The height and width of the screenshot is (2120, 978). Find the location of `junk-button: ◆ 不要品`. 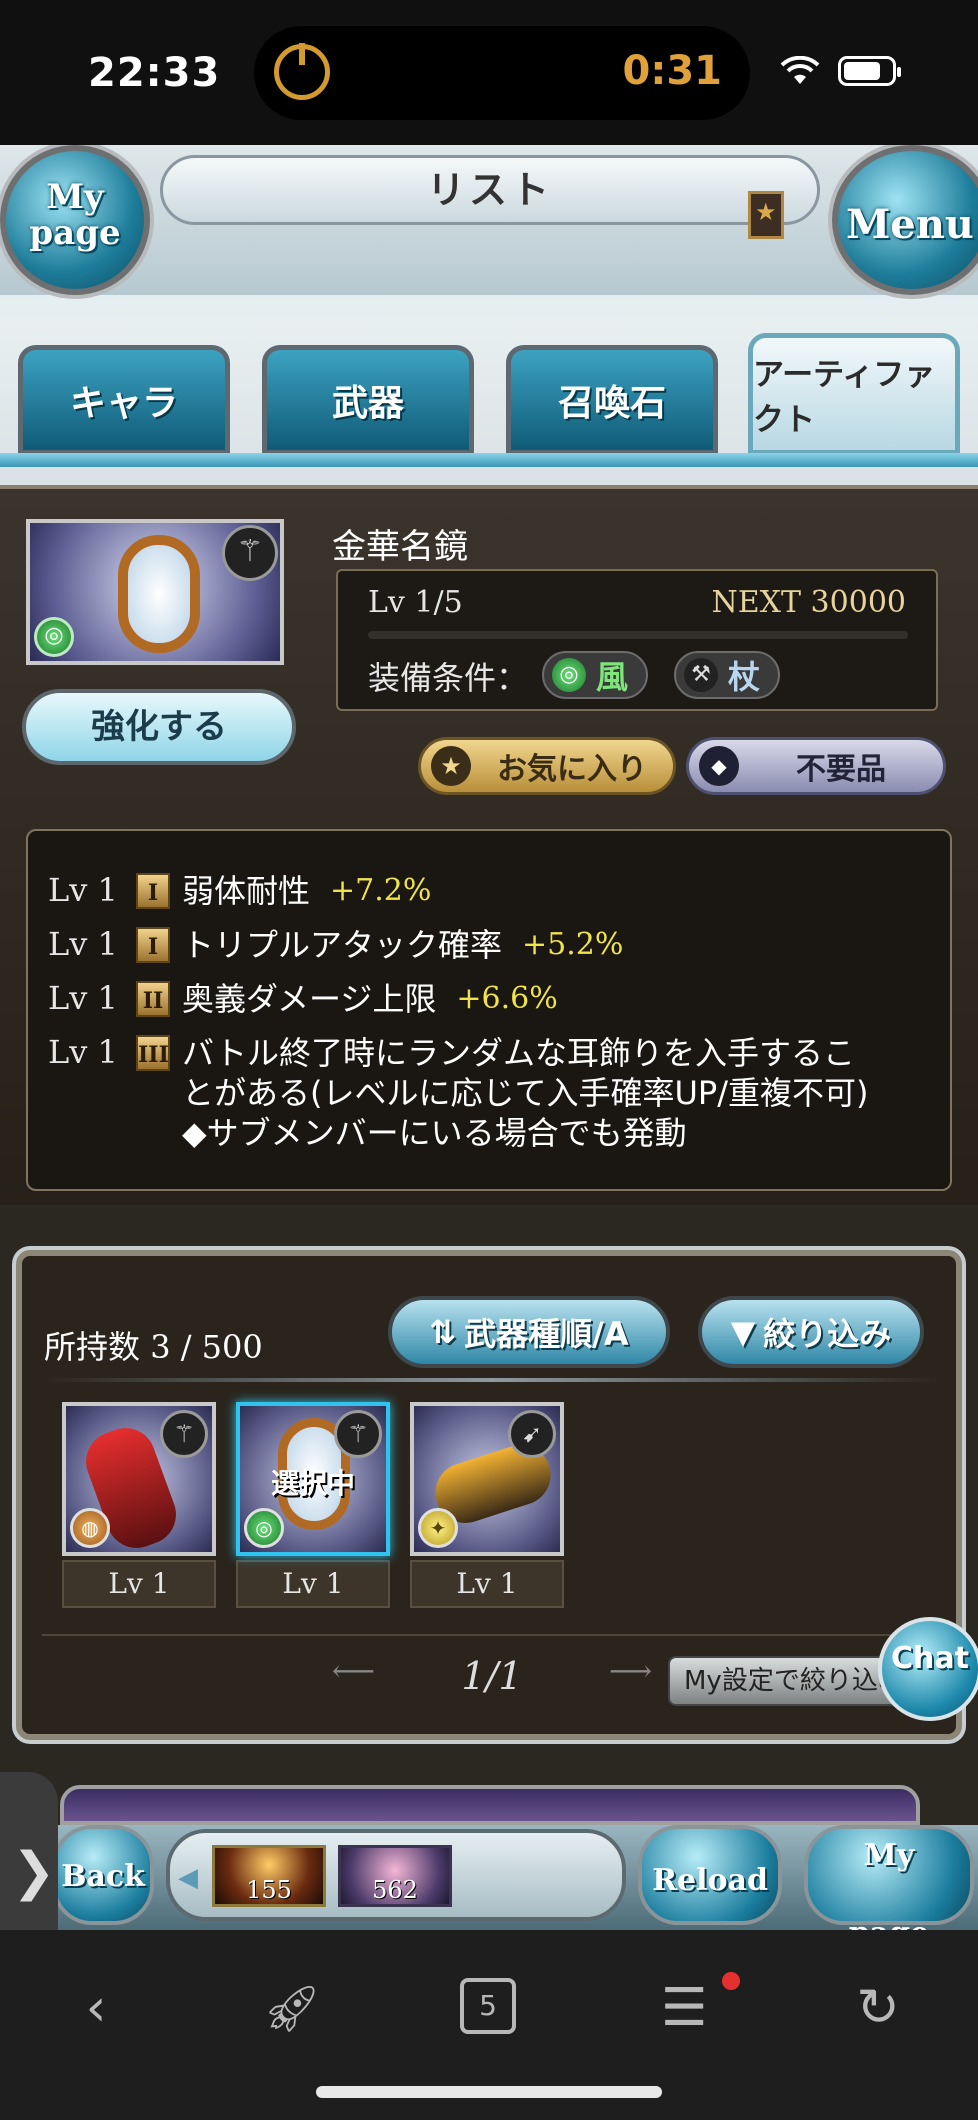

junk-button: ◆ 不要品 is located at coordinates (816, 766).